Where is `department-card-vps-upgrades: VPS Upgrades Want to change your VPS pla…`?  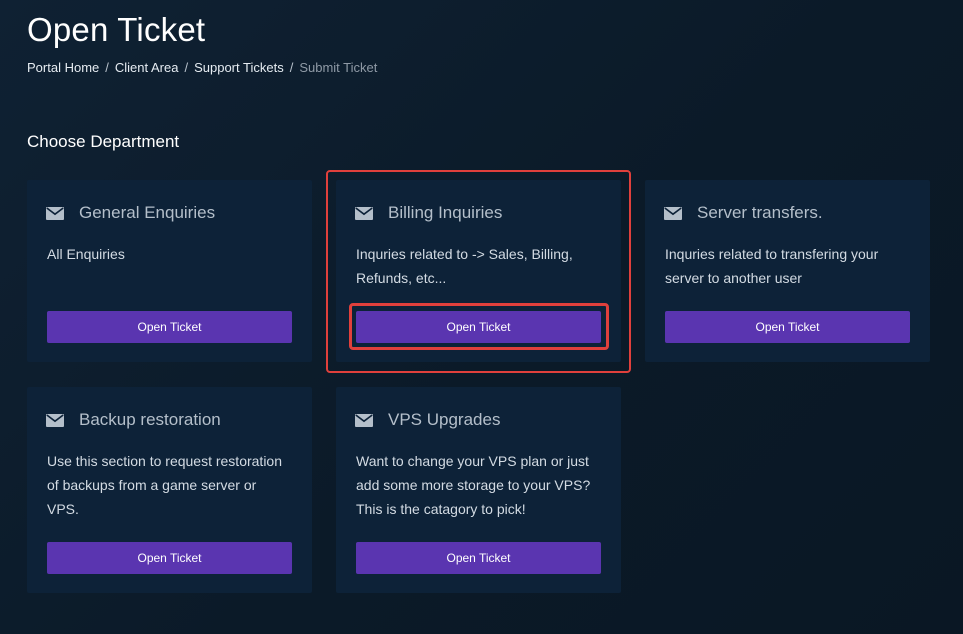
department-card-vps-upgrades: VPS Upgrades Want to change your VPS pla… is located at coordinates (478, 490).